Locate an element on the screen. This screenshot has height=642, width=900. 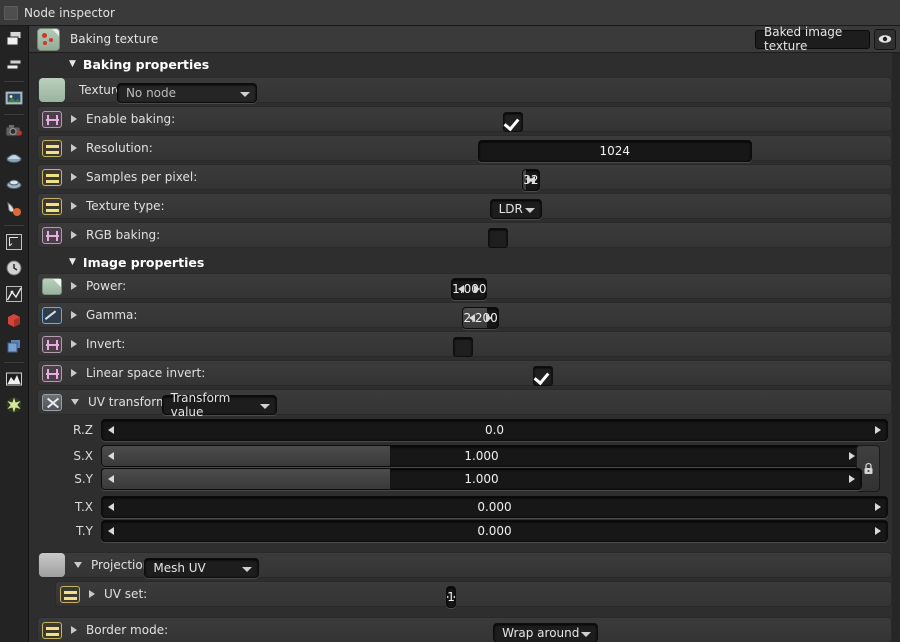
chevron-down-icon is located at coordinates (247, 569).